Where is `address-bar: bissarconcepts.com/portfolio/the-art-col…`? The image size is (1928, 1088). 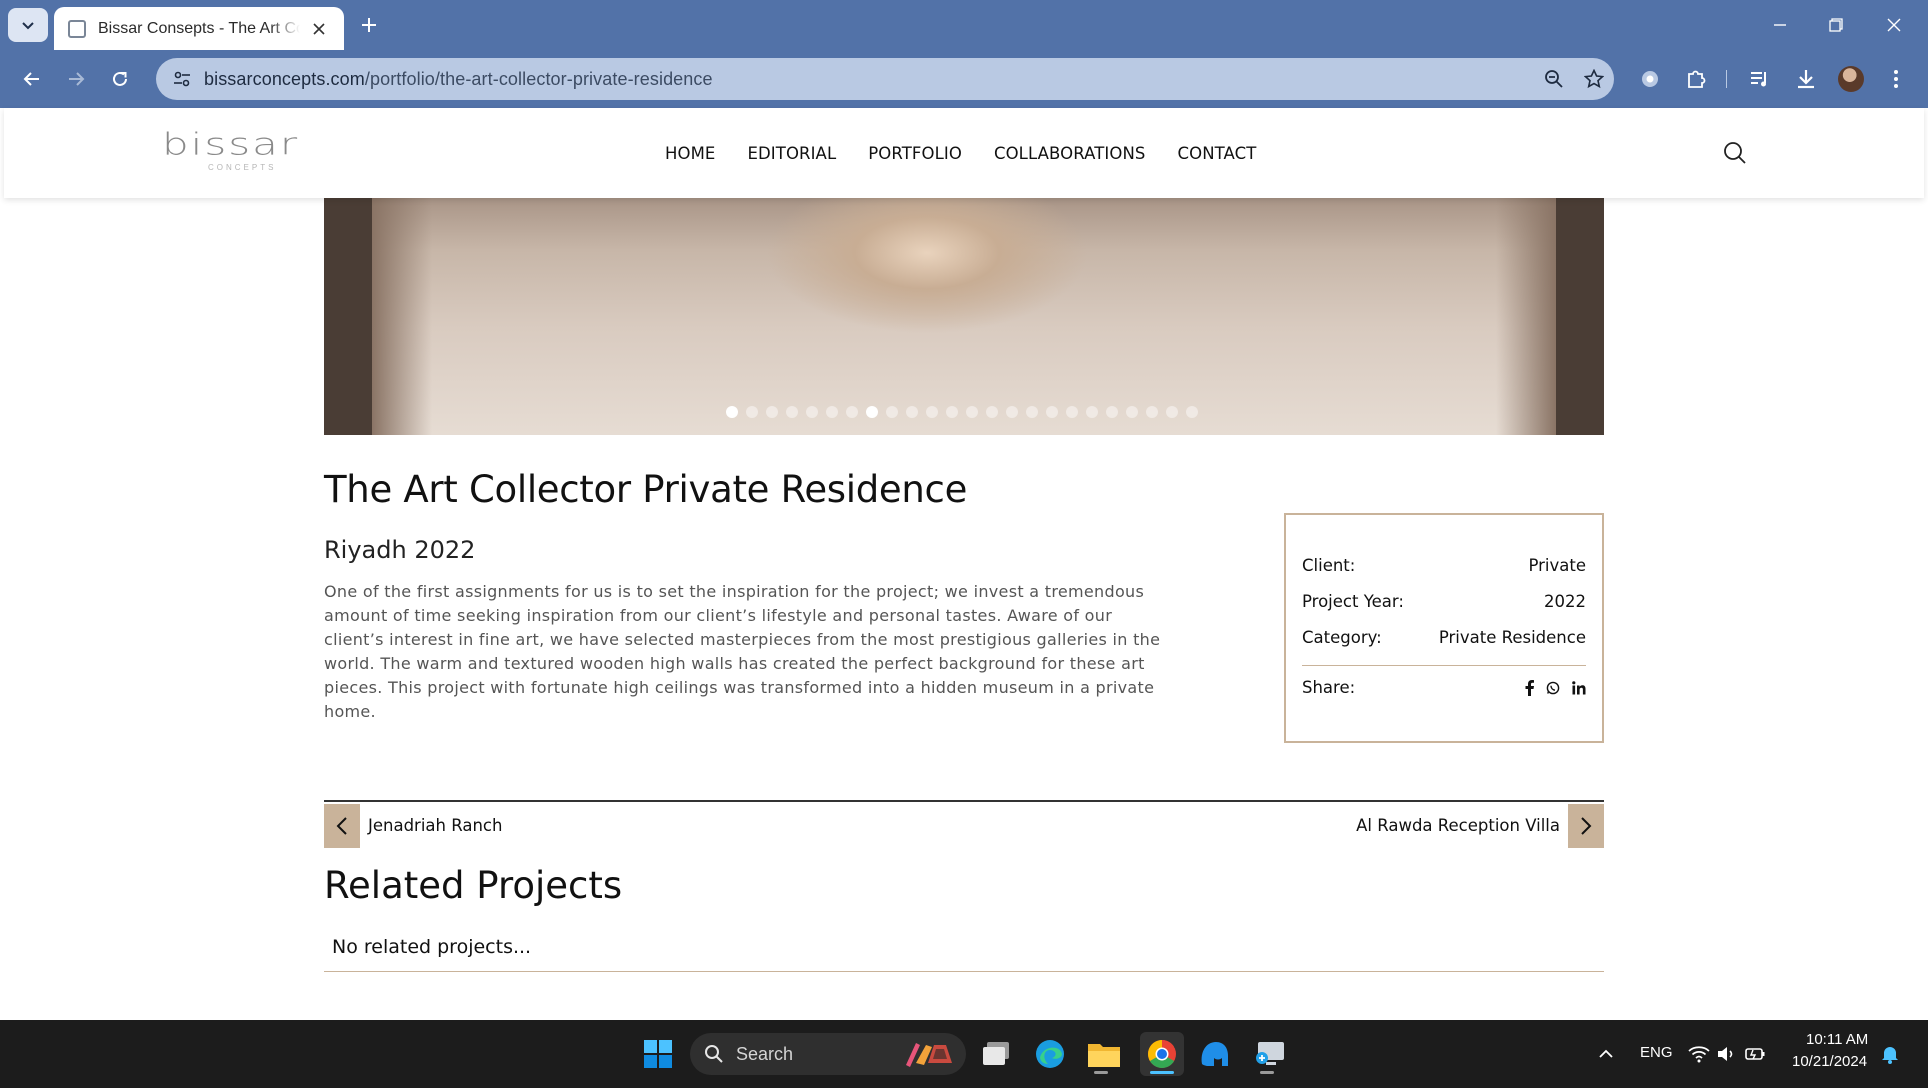
address-bar: bissarconcepts.com/portfolio/the-art-col… is located at coordinates (885, 79).